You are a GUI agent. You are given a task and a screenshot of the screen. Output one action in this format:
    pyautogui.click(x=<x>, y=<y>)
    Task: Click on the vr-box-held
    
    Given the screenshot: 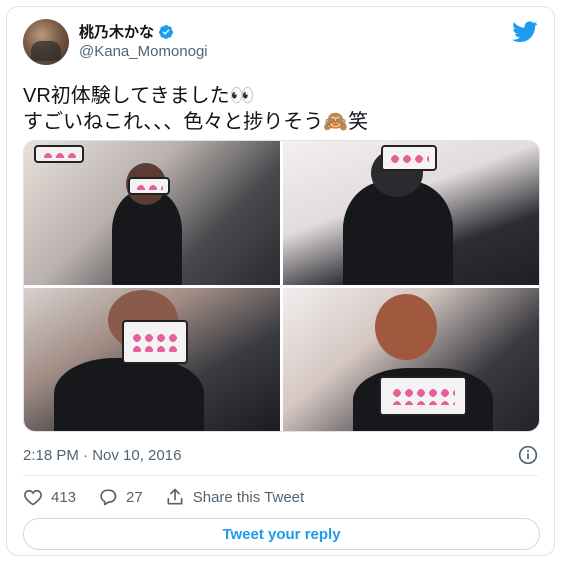 What is the action you would take?
    pyautogui.click(x=423, y=395)
    